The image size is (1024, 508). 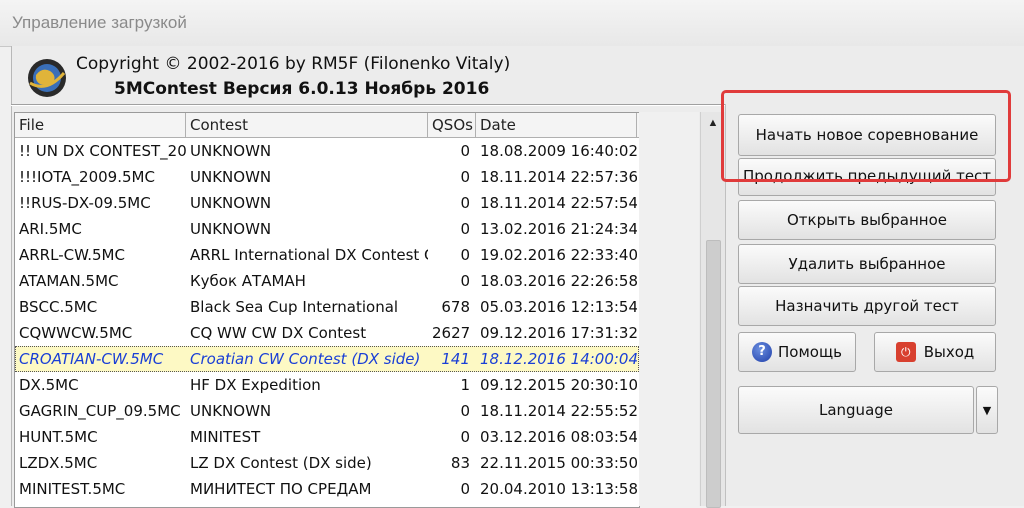 I want to click on cell-file: CQWWCW.5MC, so click(x=76, y=333).